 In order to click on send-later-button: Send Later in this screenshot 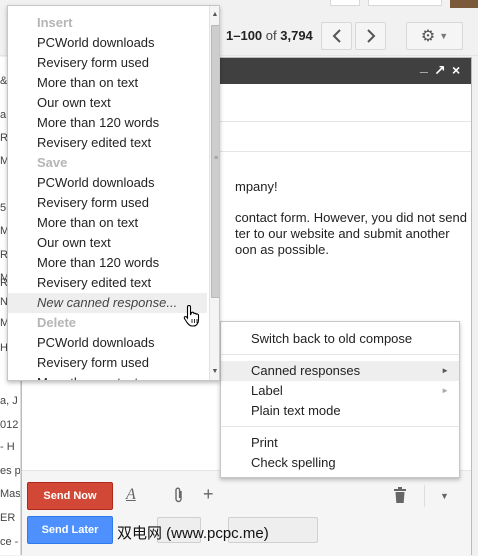, I will do `click(70, 530)`.